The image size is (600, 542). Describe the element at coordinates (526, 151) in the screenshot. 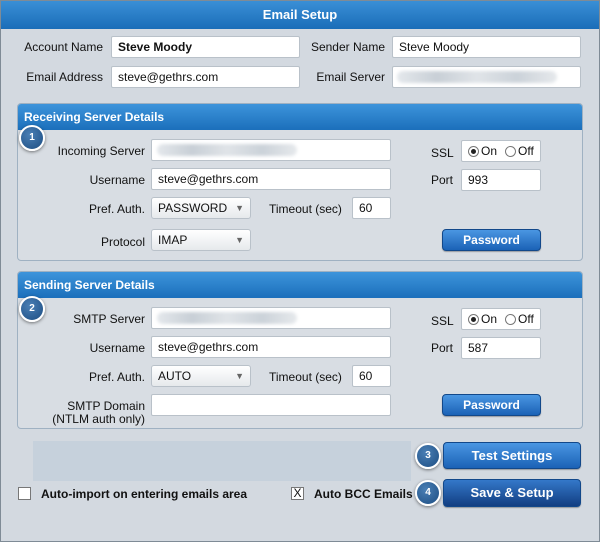

I see `receiving-ssl-off-label: Off` at that location.